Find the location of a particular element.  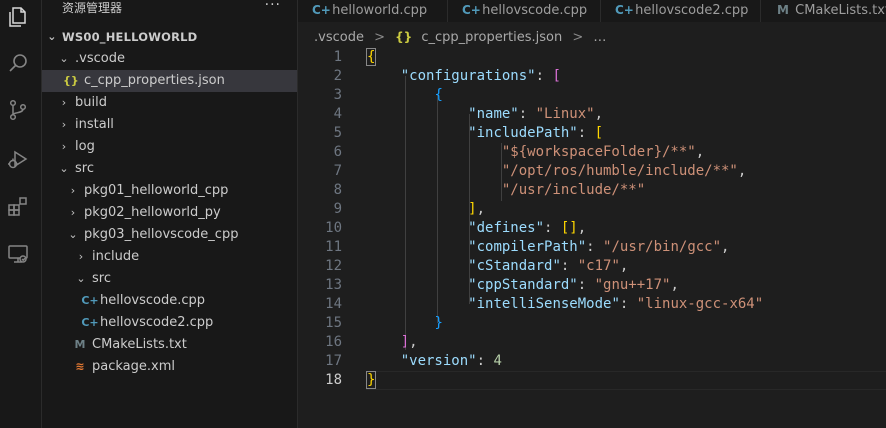

tab-hellovscode2-cpp: C+ hellovscode2.cpp is located at coordinates (681, 11).